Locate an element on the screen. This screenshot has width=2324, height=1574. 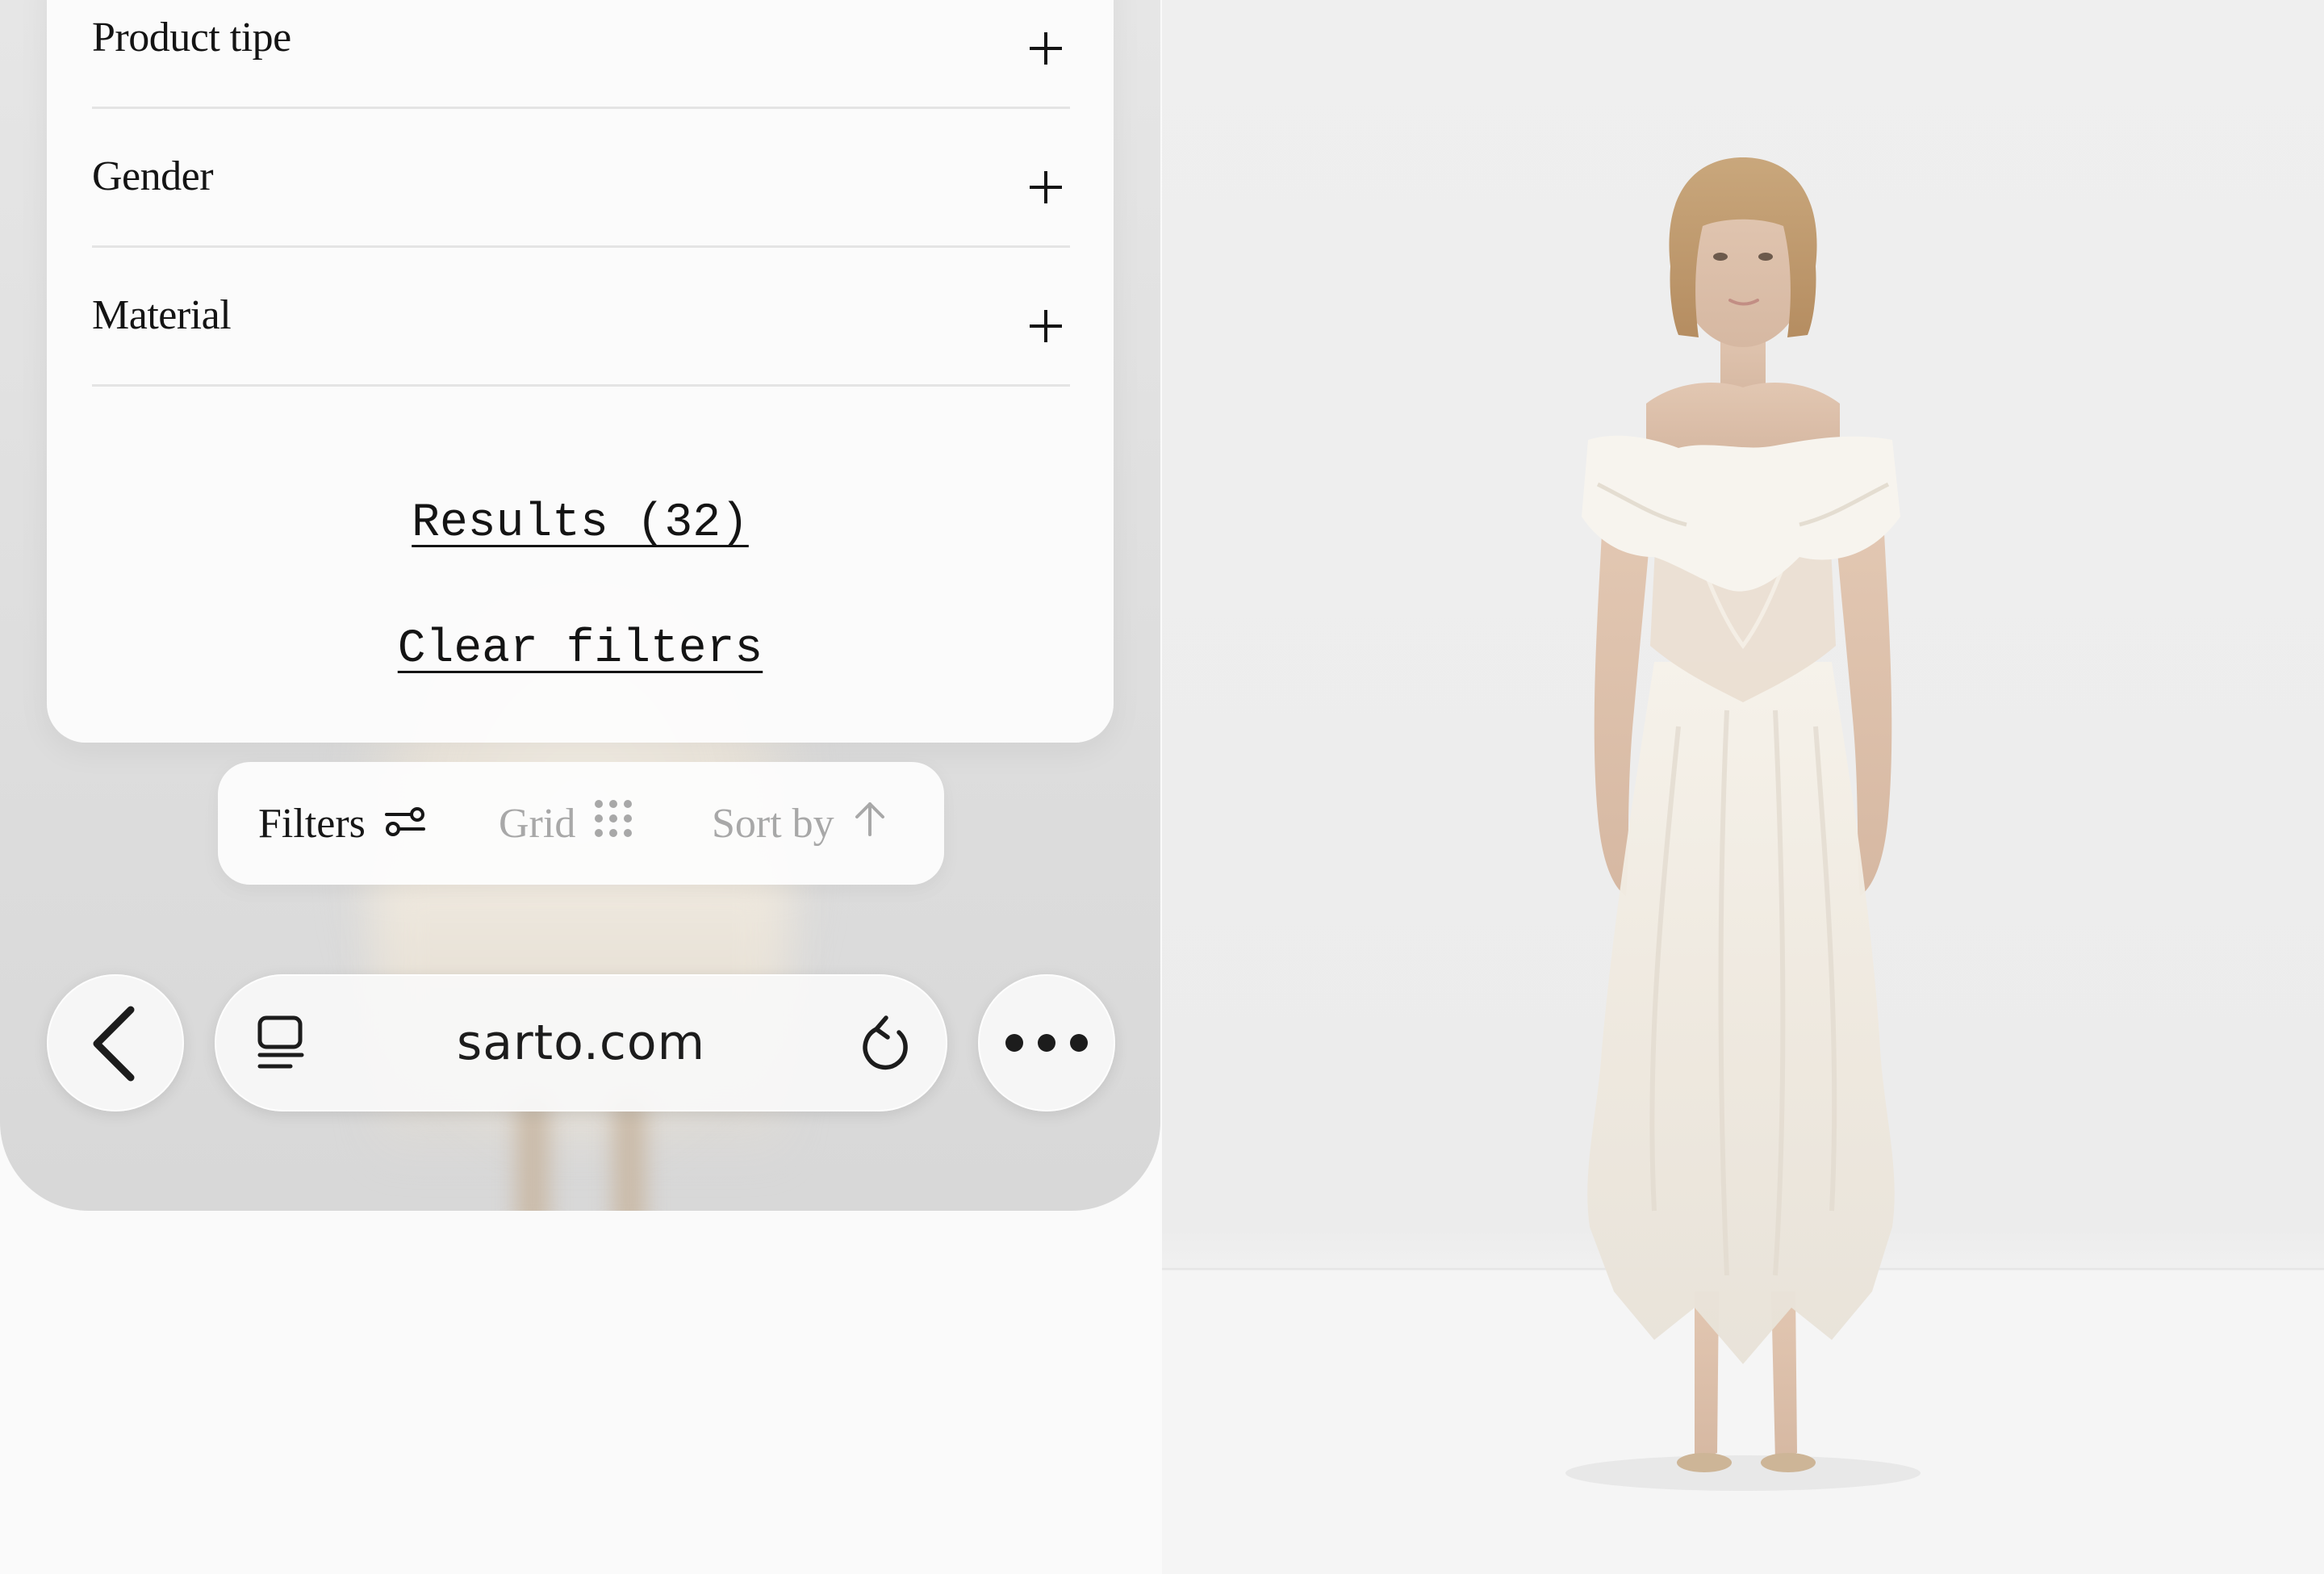
grid-button: Grid is located at coordinates (566, 823).